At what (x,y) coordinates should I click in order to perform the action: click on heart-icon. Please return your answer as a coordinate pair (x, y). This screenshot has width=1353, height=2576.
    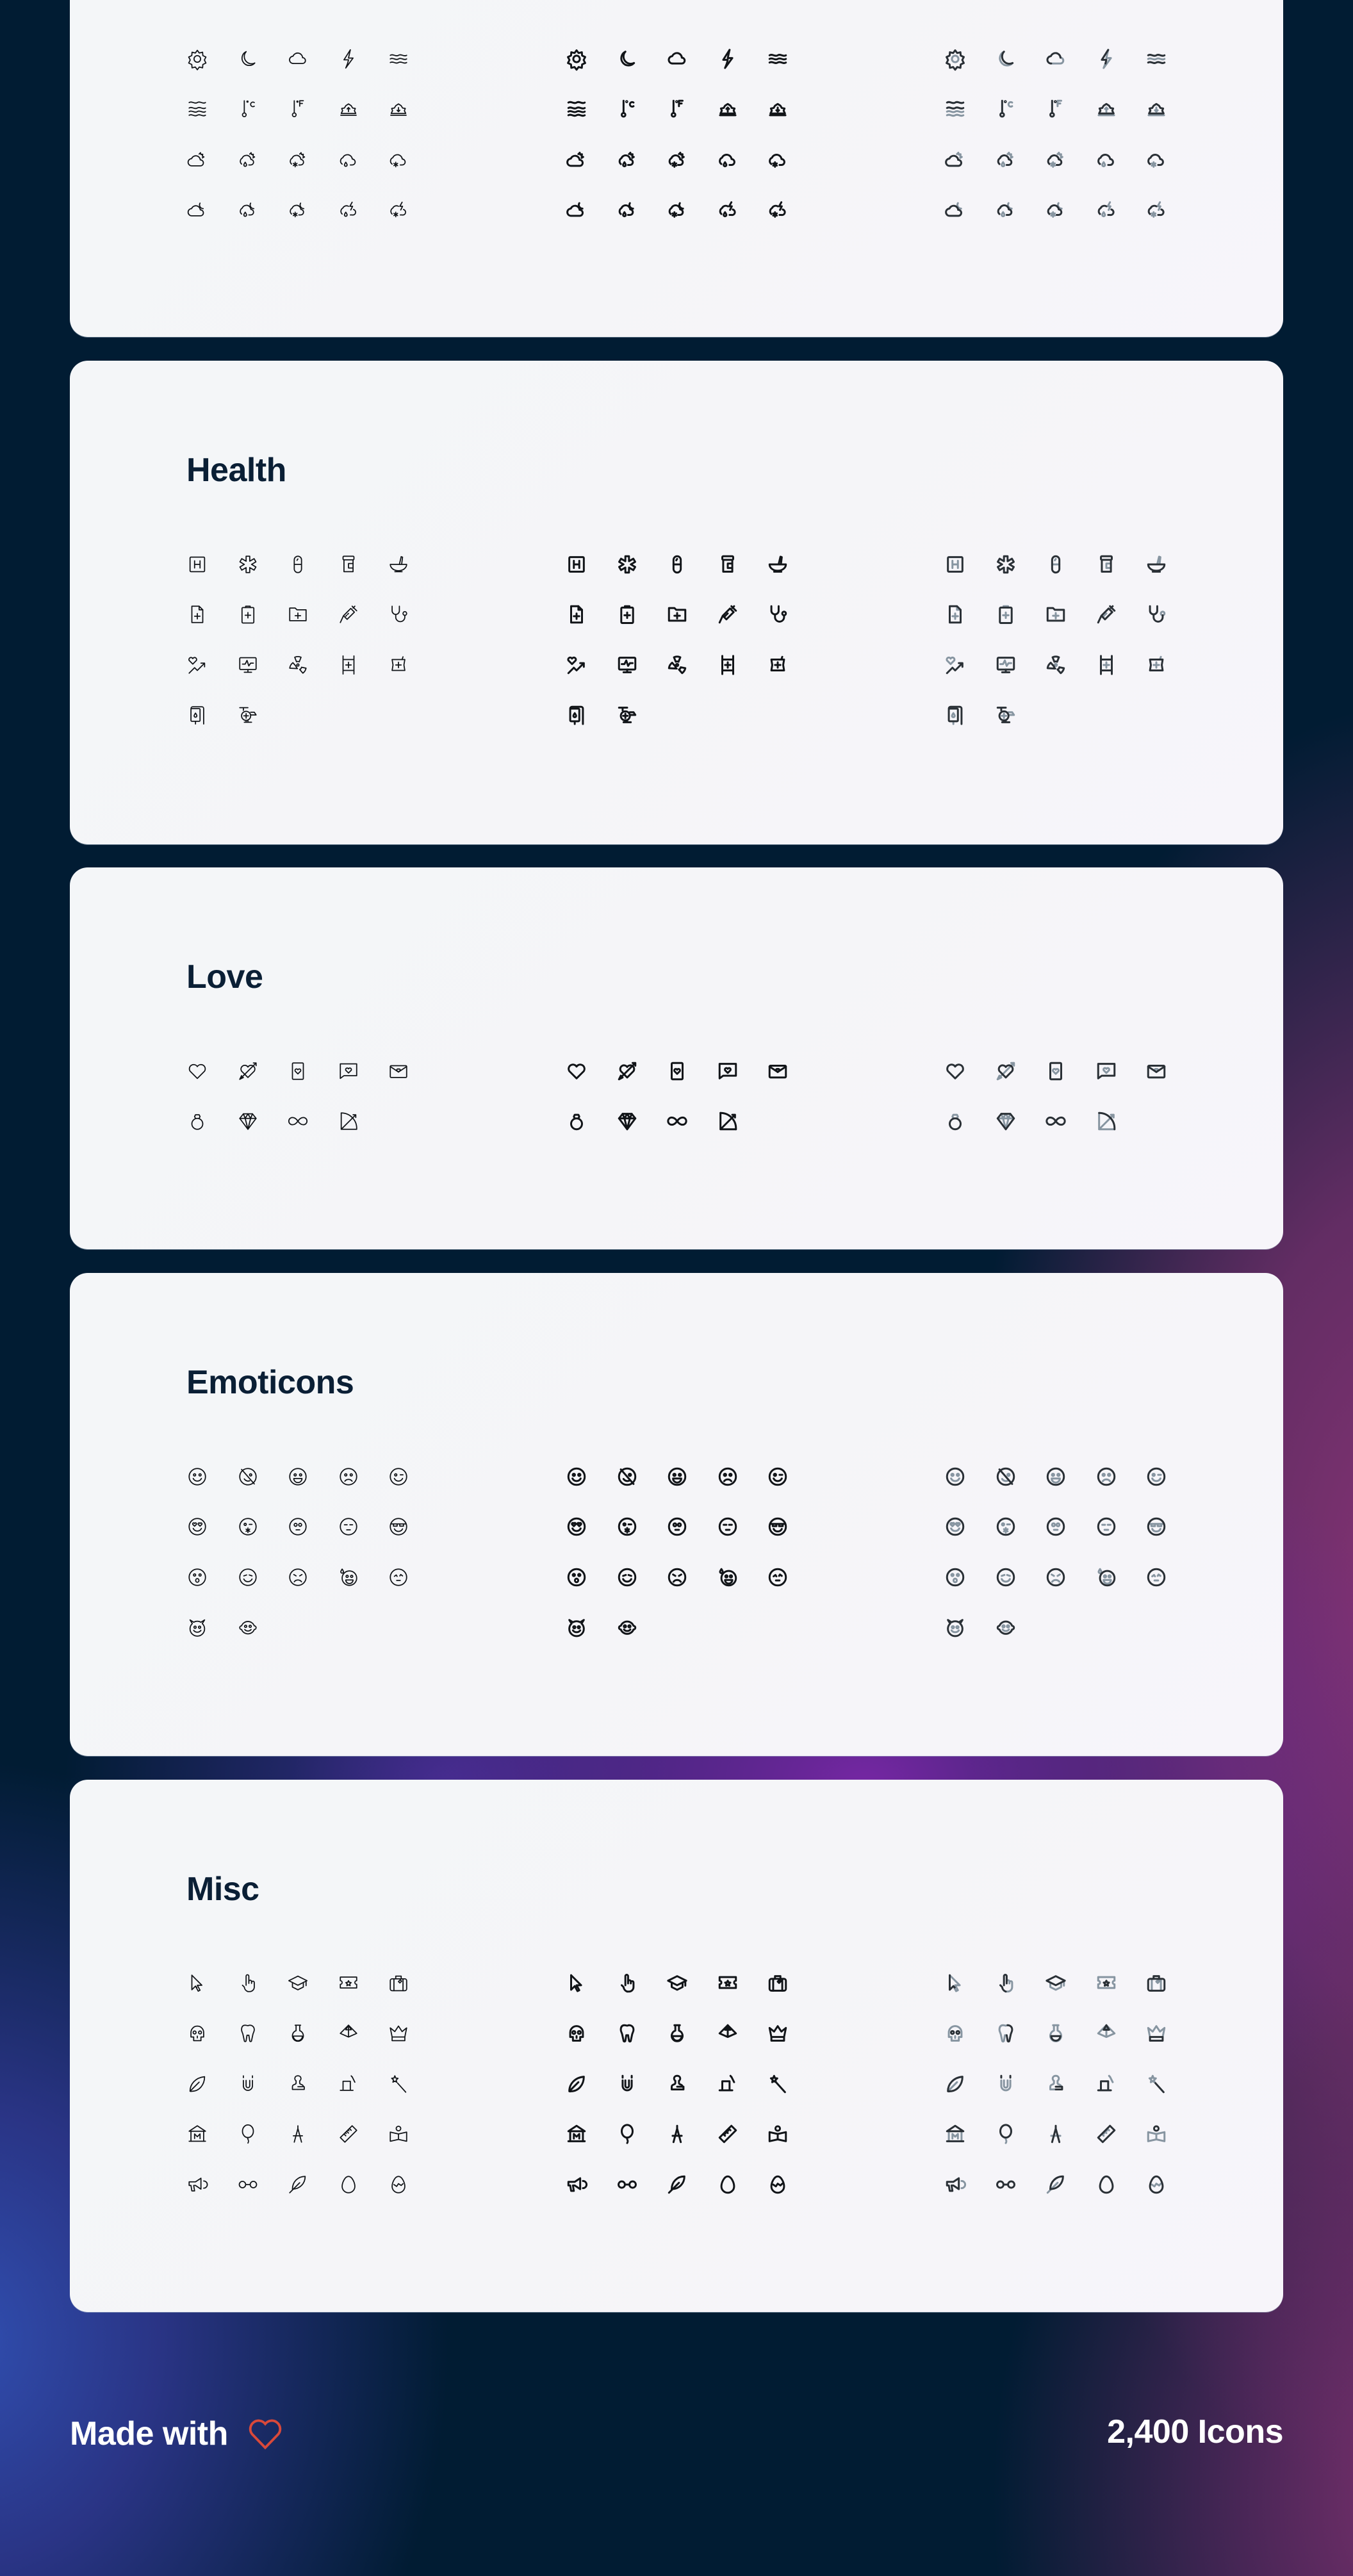
    Looking at the image, I should click on (197, 1071).